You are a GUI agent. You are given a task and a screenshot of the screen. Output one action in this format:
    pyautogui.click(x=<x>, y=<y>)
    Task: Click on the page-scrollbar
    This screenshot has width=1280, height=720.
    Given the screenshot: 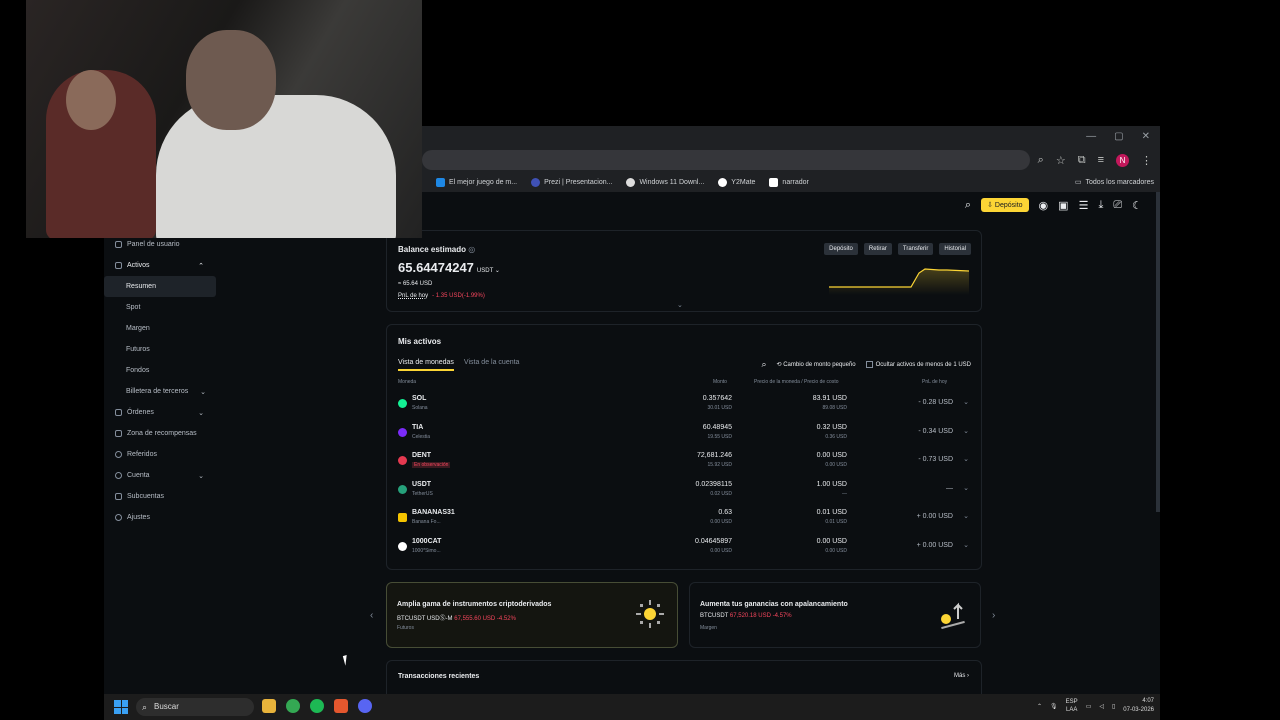 What is the action you would take?
    pyautogui.click(x=1158, y=352)
    